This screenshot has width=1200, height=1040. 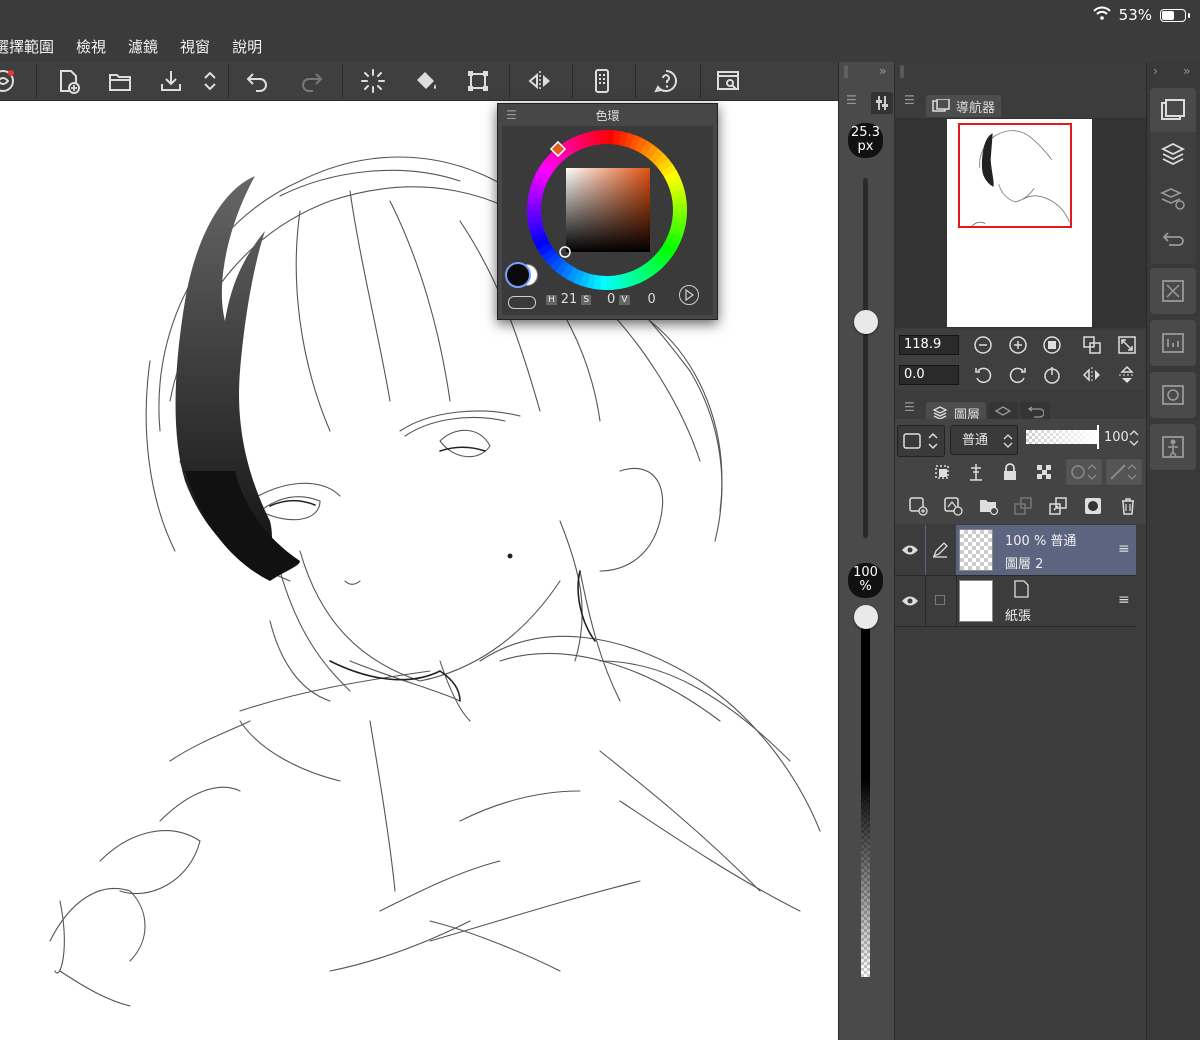 I want to click on brush-opacity-slider-track, so click(x=865, y=797).